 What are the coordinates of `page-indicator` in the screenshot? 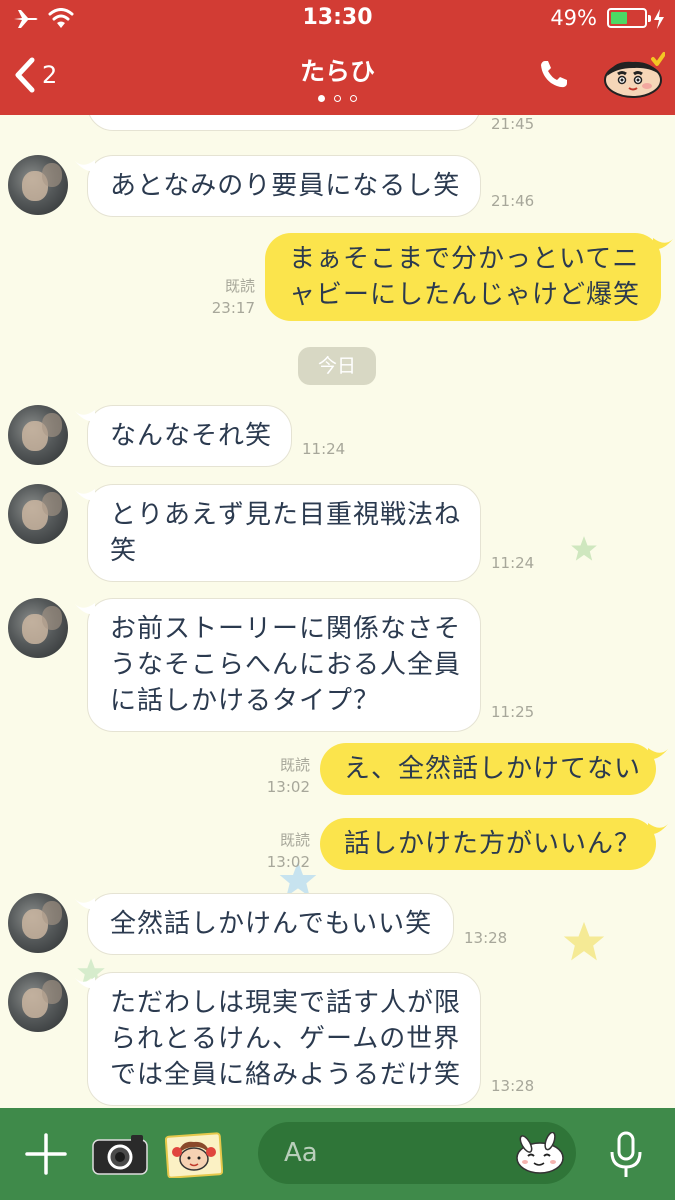 It's located at (337, 98).